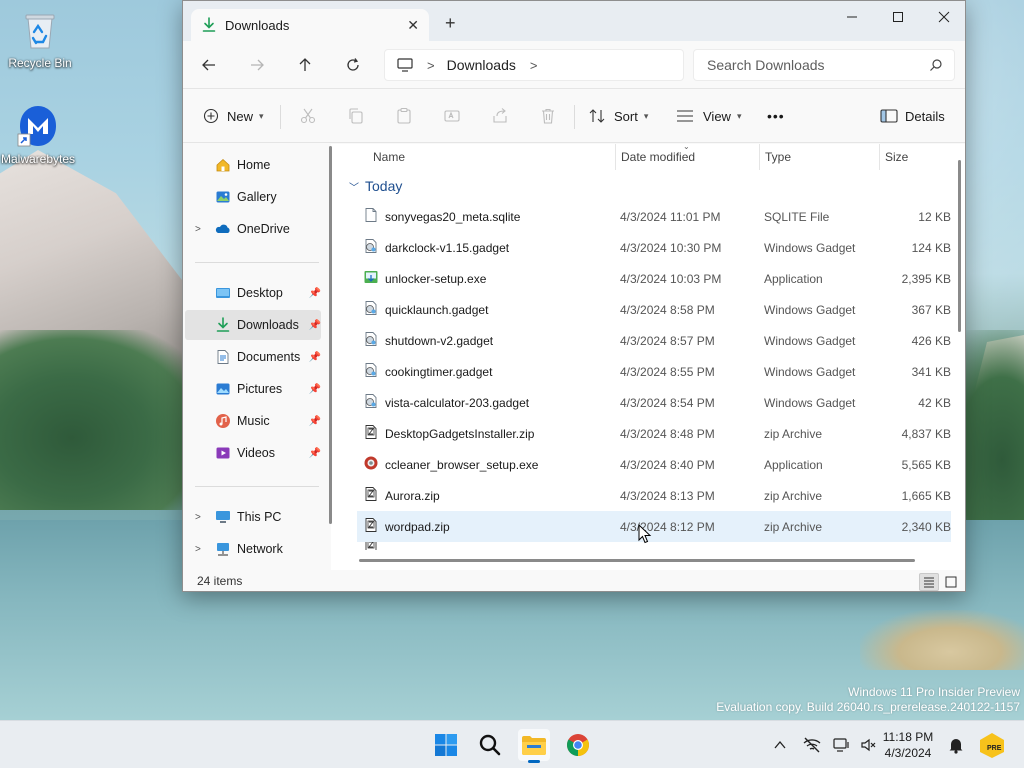  What do you see at coordinates (268, 325) in the screenshot?
I see `sidebar-label: Downloads` at bounding box center [268, 325].